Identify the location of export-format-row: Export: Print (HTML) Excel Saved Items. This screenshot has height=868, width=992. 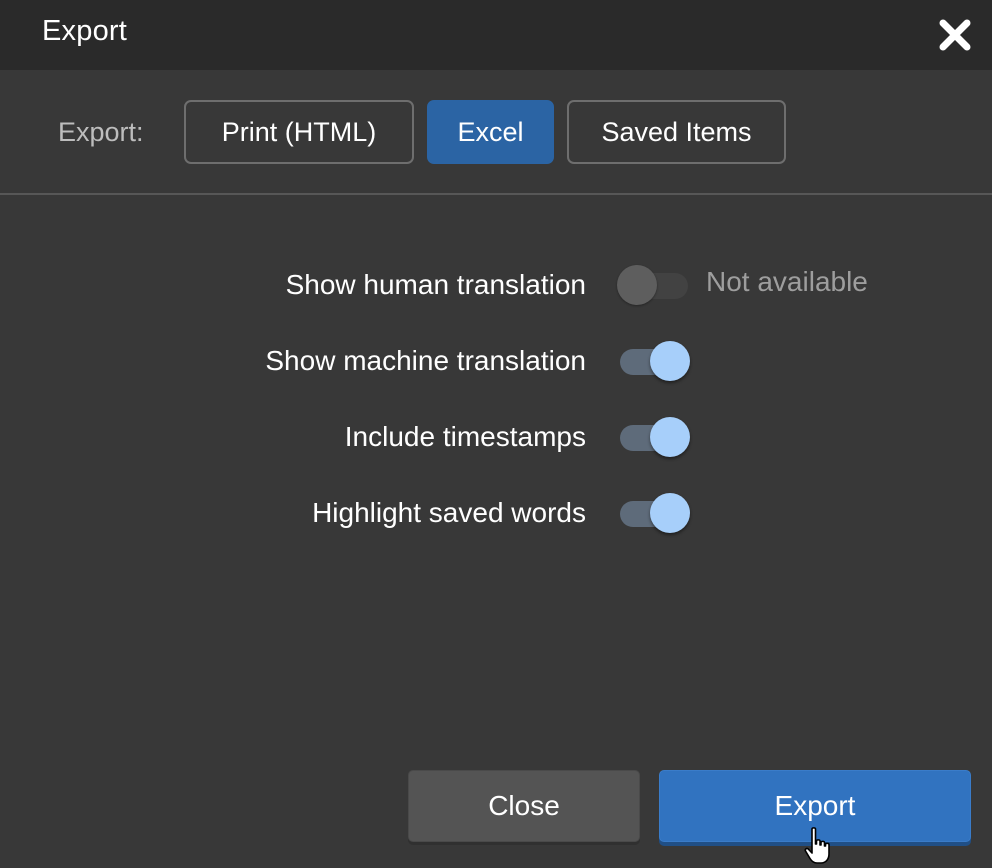
(496, 132).